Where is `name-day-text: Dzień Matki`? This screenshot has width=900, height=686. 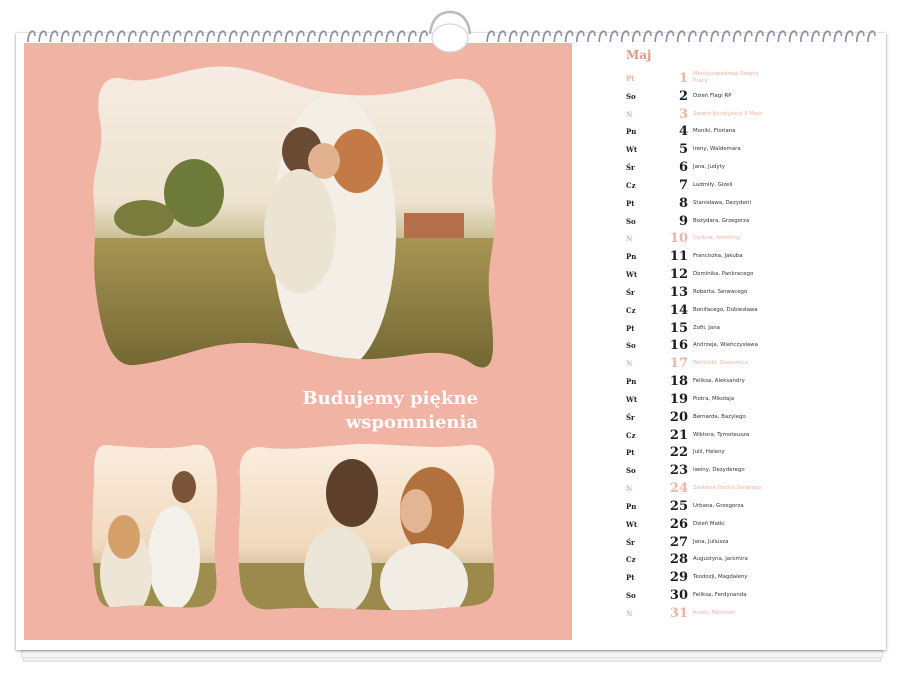 name-day-text: Dzień Matki is located at coordinates (709, 523).